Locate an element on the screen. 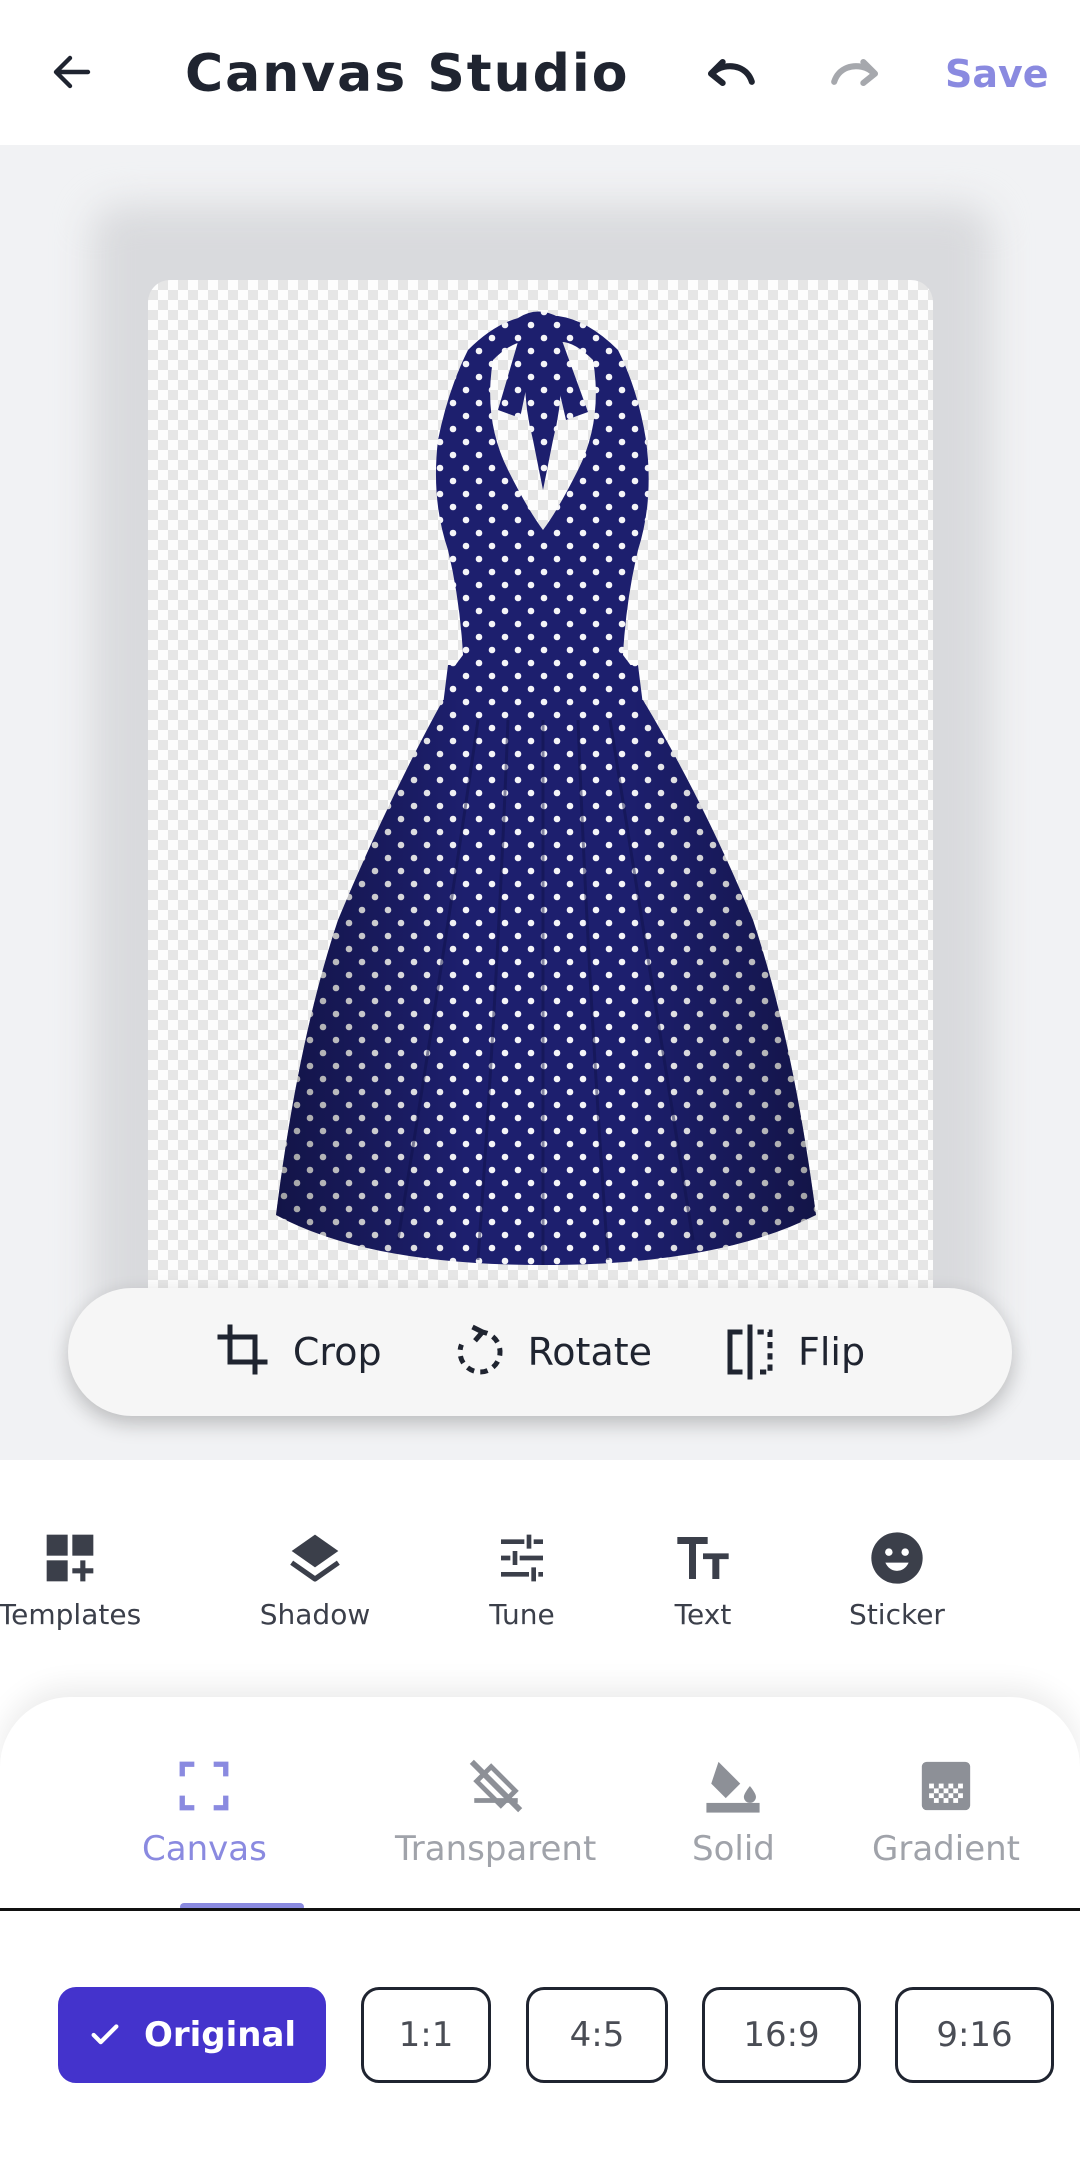  checkmark-icon is located at coordinates (105, 2034).